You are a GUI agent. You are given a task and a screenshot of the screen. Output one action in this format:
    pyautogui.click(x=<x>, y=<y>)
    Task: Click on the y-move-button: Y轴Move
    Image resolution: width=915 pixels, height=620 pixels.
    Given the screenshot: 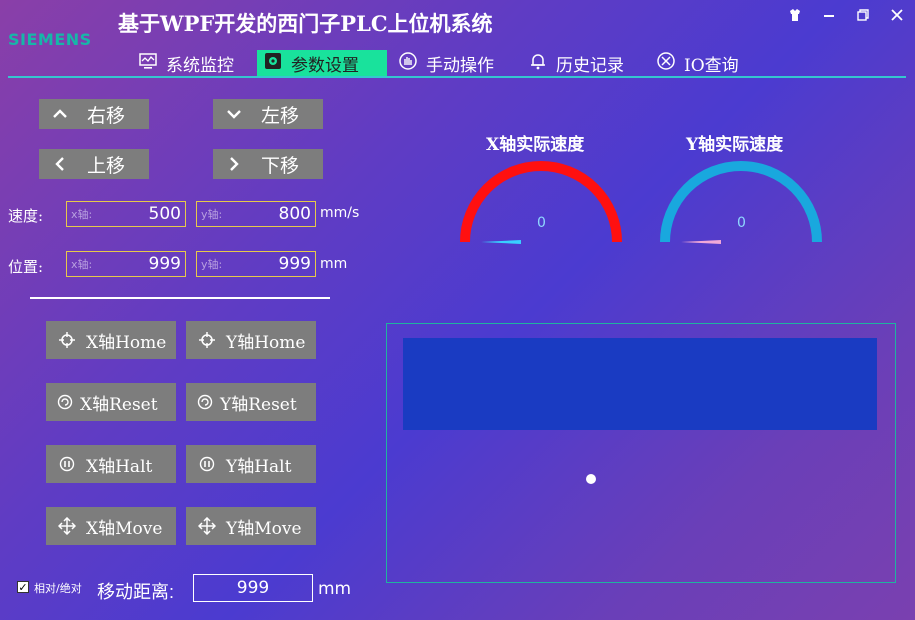 What is the action you would take?
    pyautogui.click(x=251, y=526)
    